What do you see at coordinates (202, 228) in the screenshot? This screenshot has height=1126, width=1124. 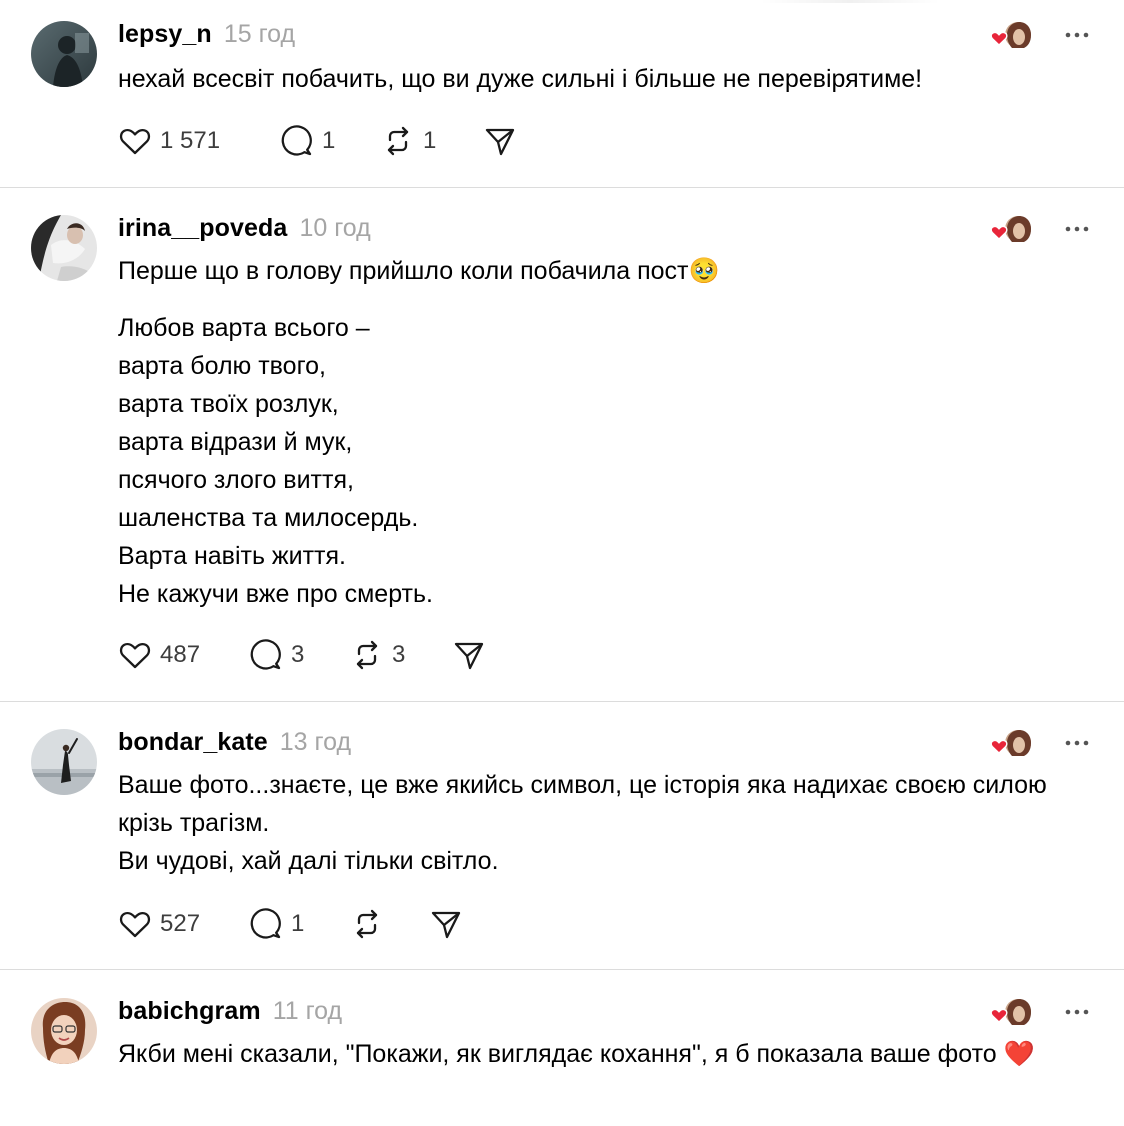 I see `username: irina__poveda` at bounding box center [202, 228].